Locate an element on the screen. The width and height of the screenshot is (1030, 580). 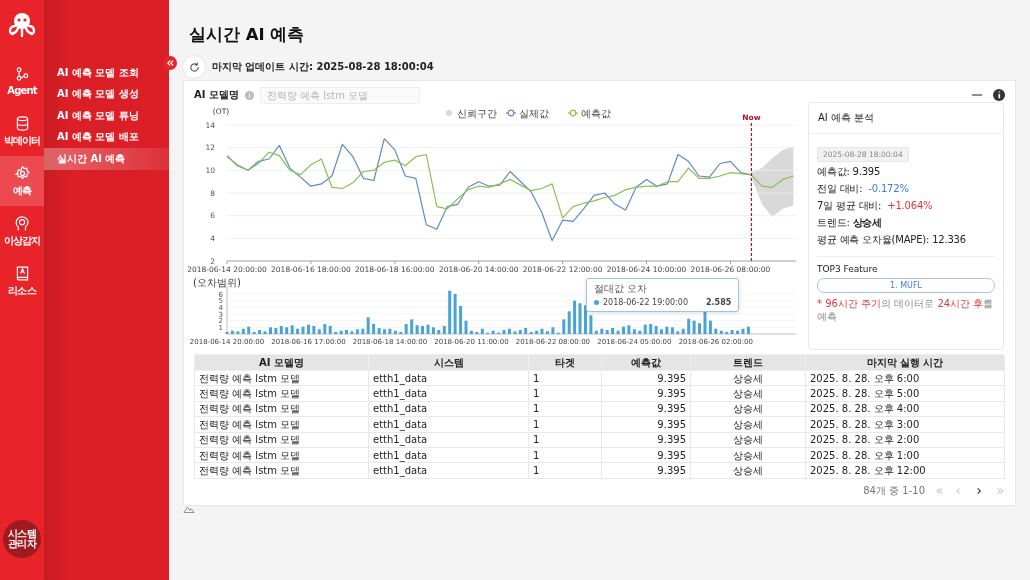
head-icon is located at coordinates (22, 223).